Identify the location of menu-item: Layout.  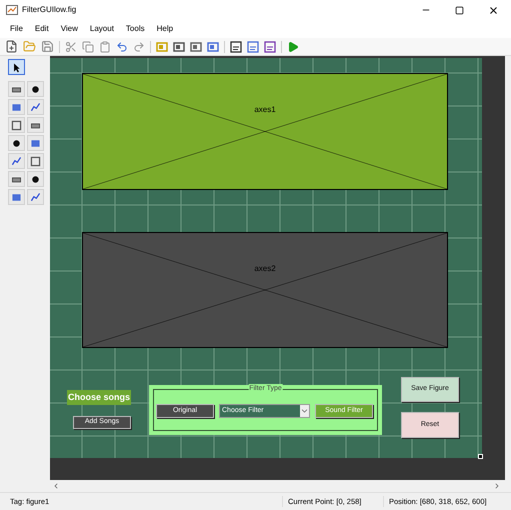
(102, 29).